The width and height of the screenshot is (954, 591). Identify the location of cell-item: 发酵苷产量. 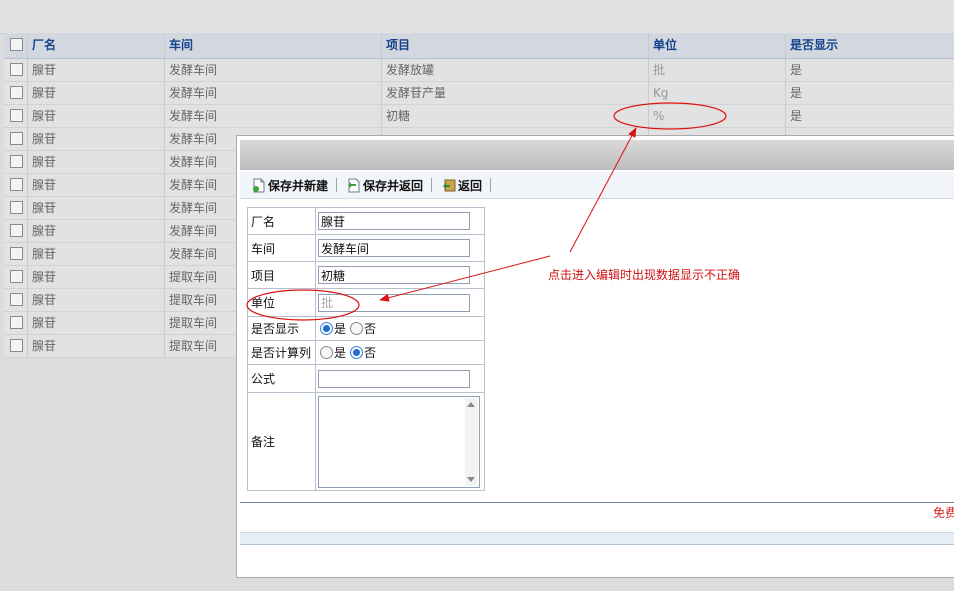
(515, 93).